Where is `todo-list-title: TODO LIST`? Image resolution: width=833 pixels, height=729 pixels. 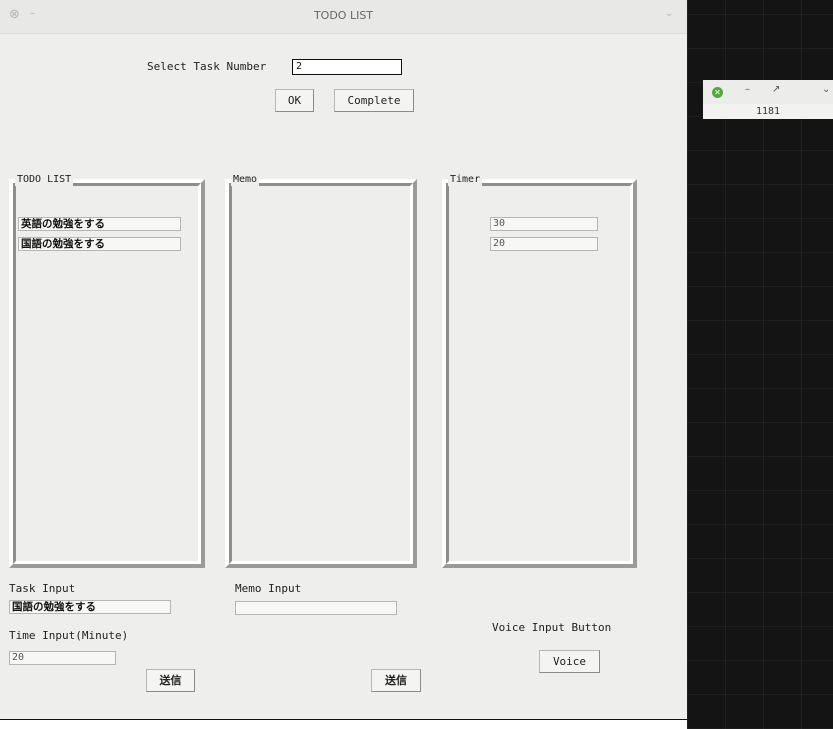 todo-list-title: TODO LIST is located at coordinates (44, 180).